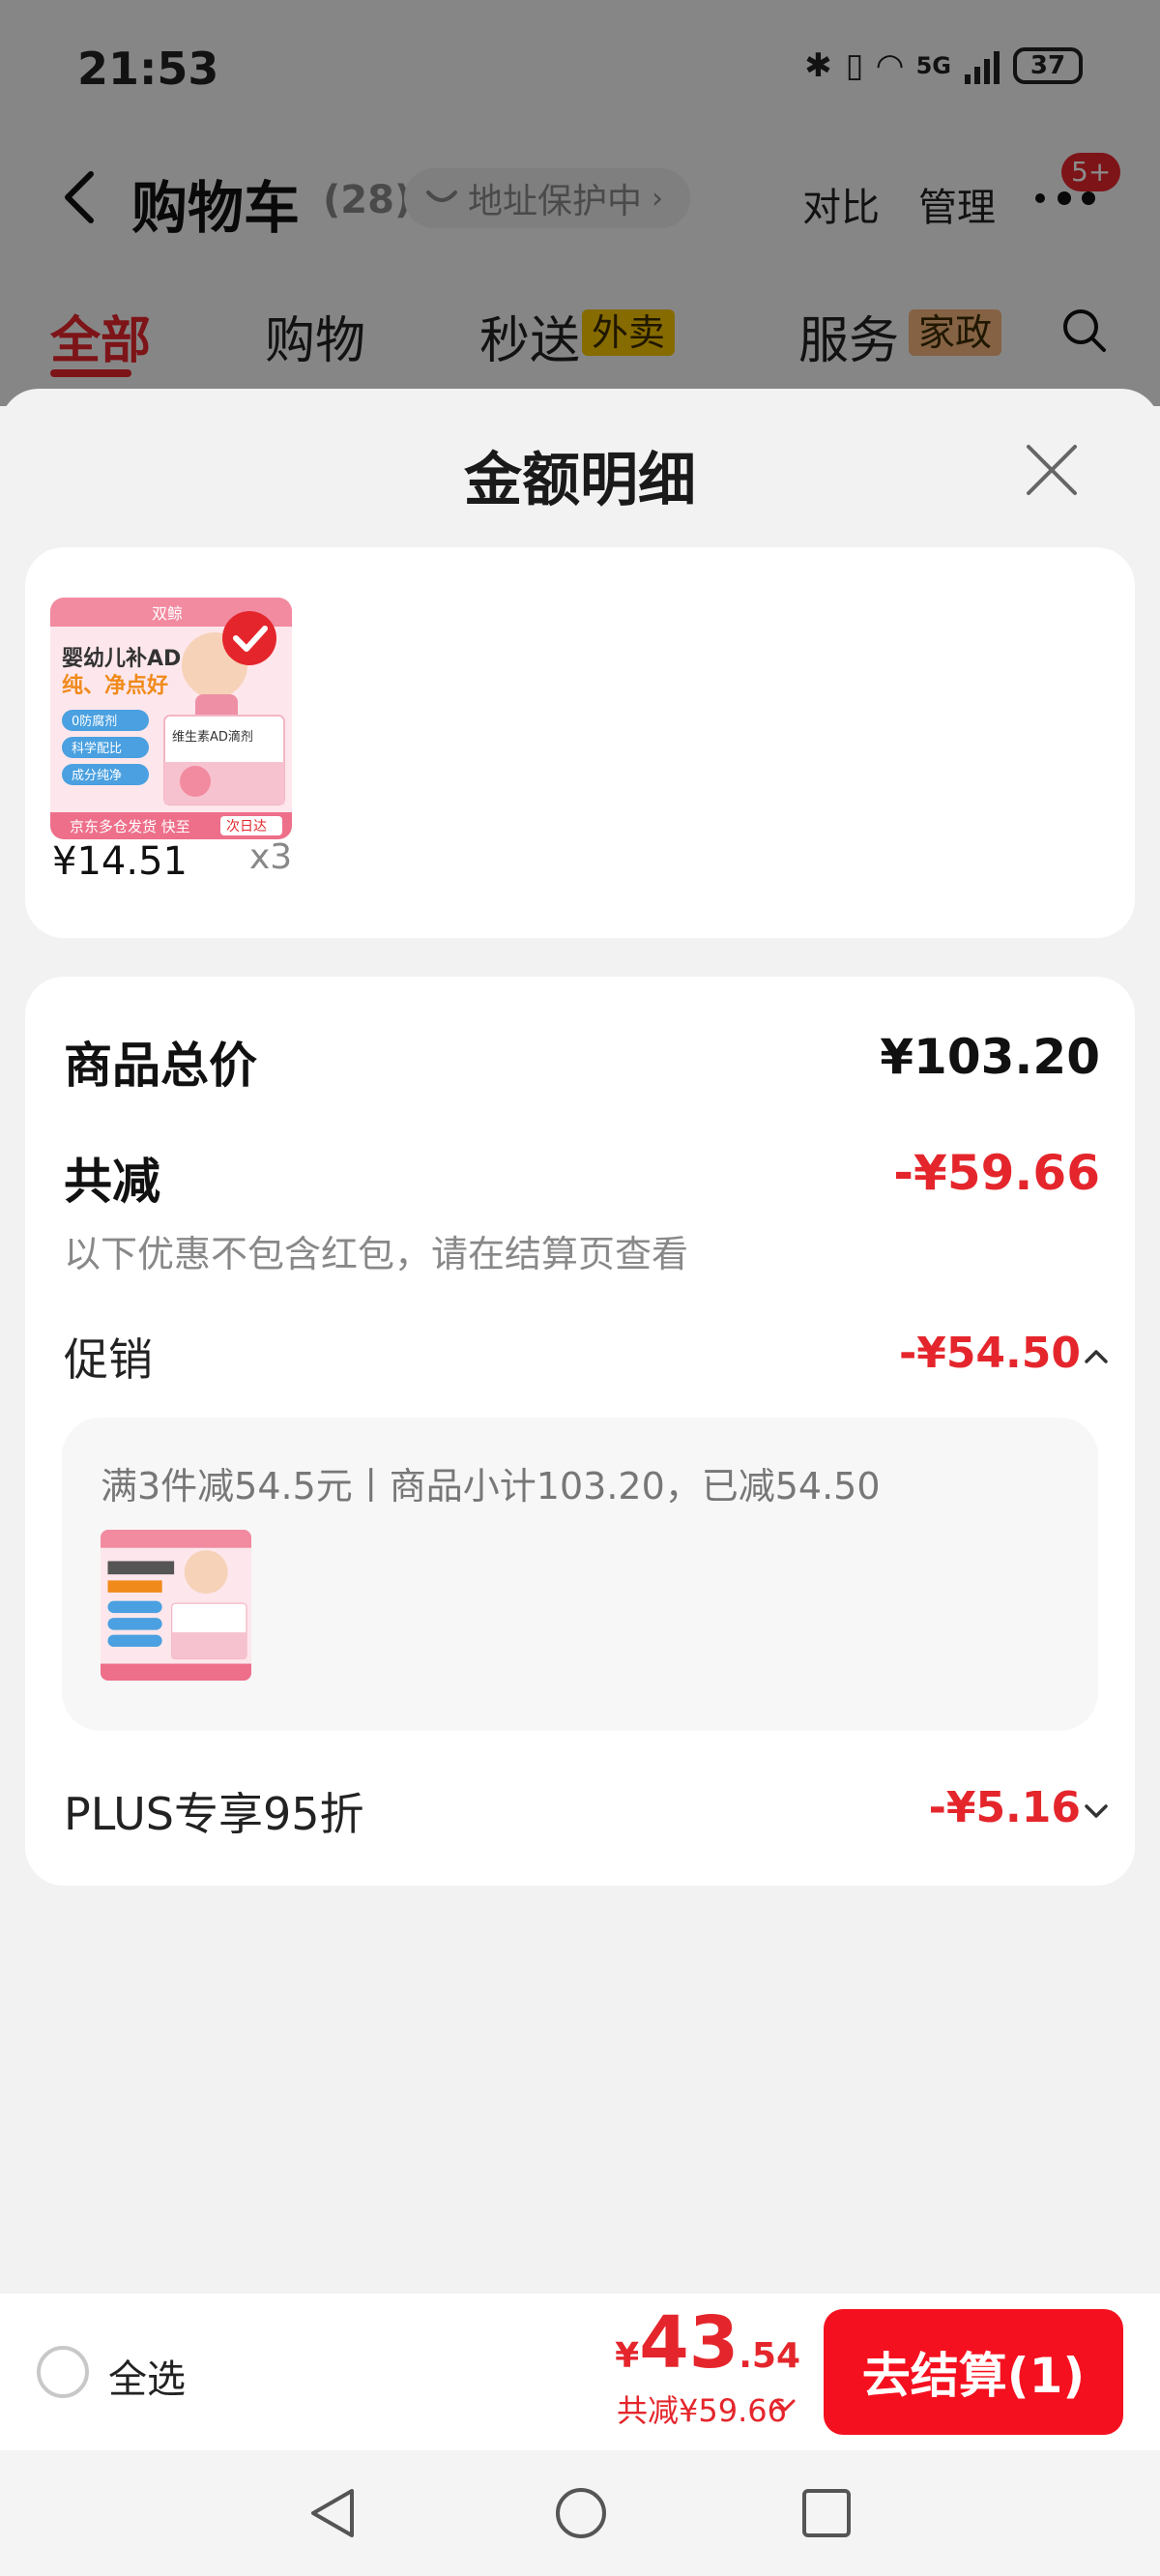  What do you see at coordinates (580, 1574) in the screenshot?
I see `promo-detail-box: 满3件减54.5元丨商品小计103.20，已减54.50` at bounding box center [580, 1574].